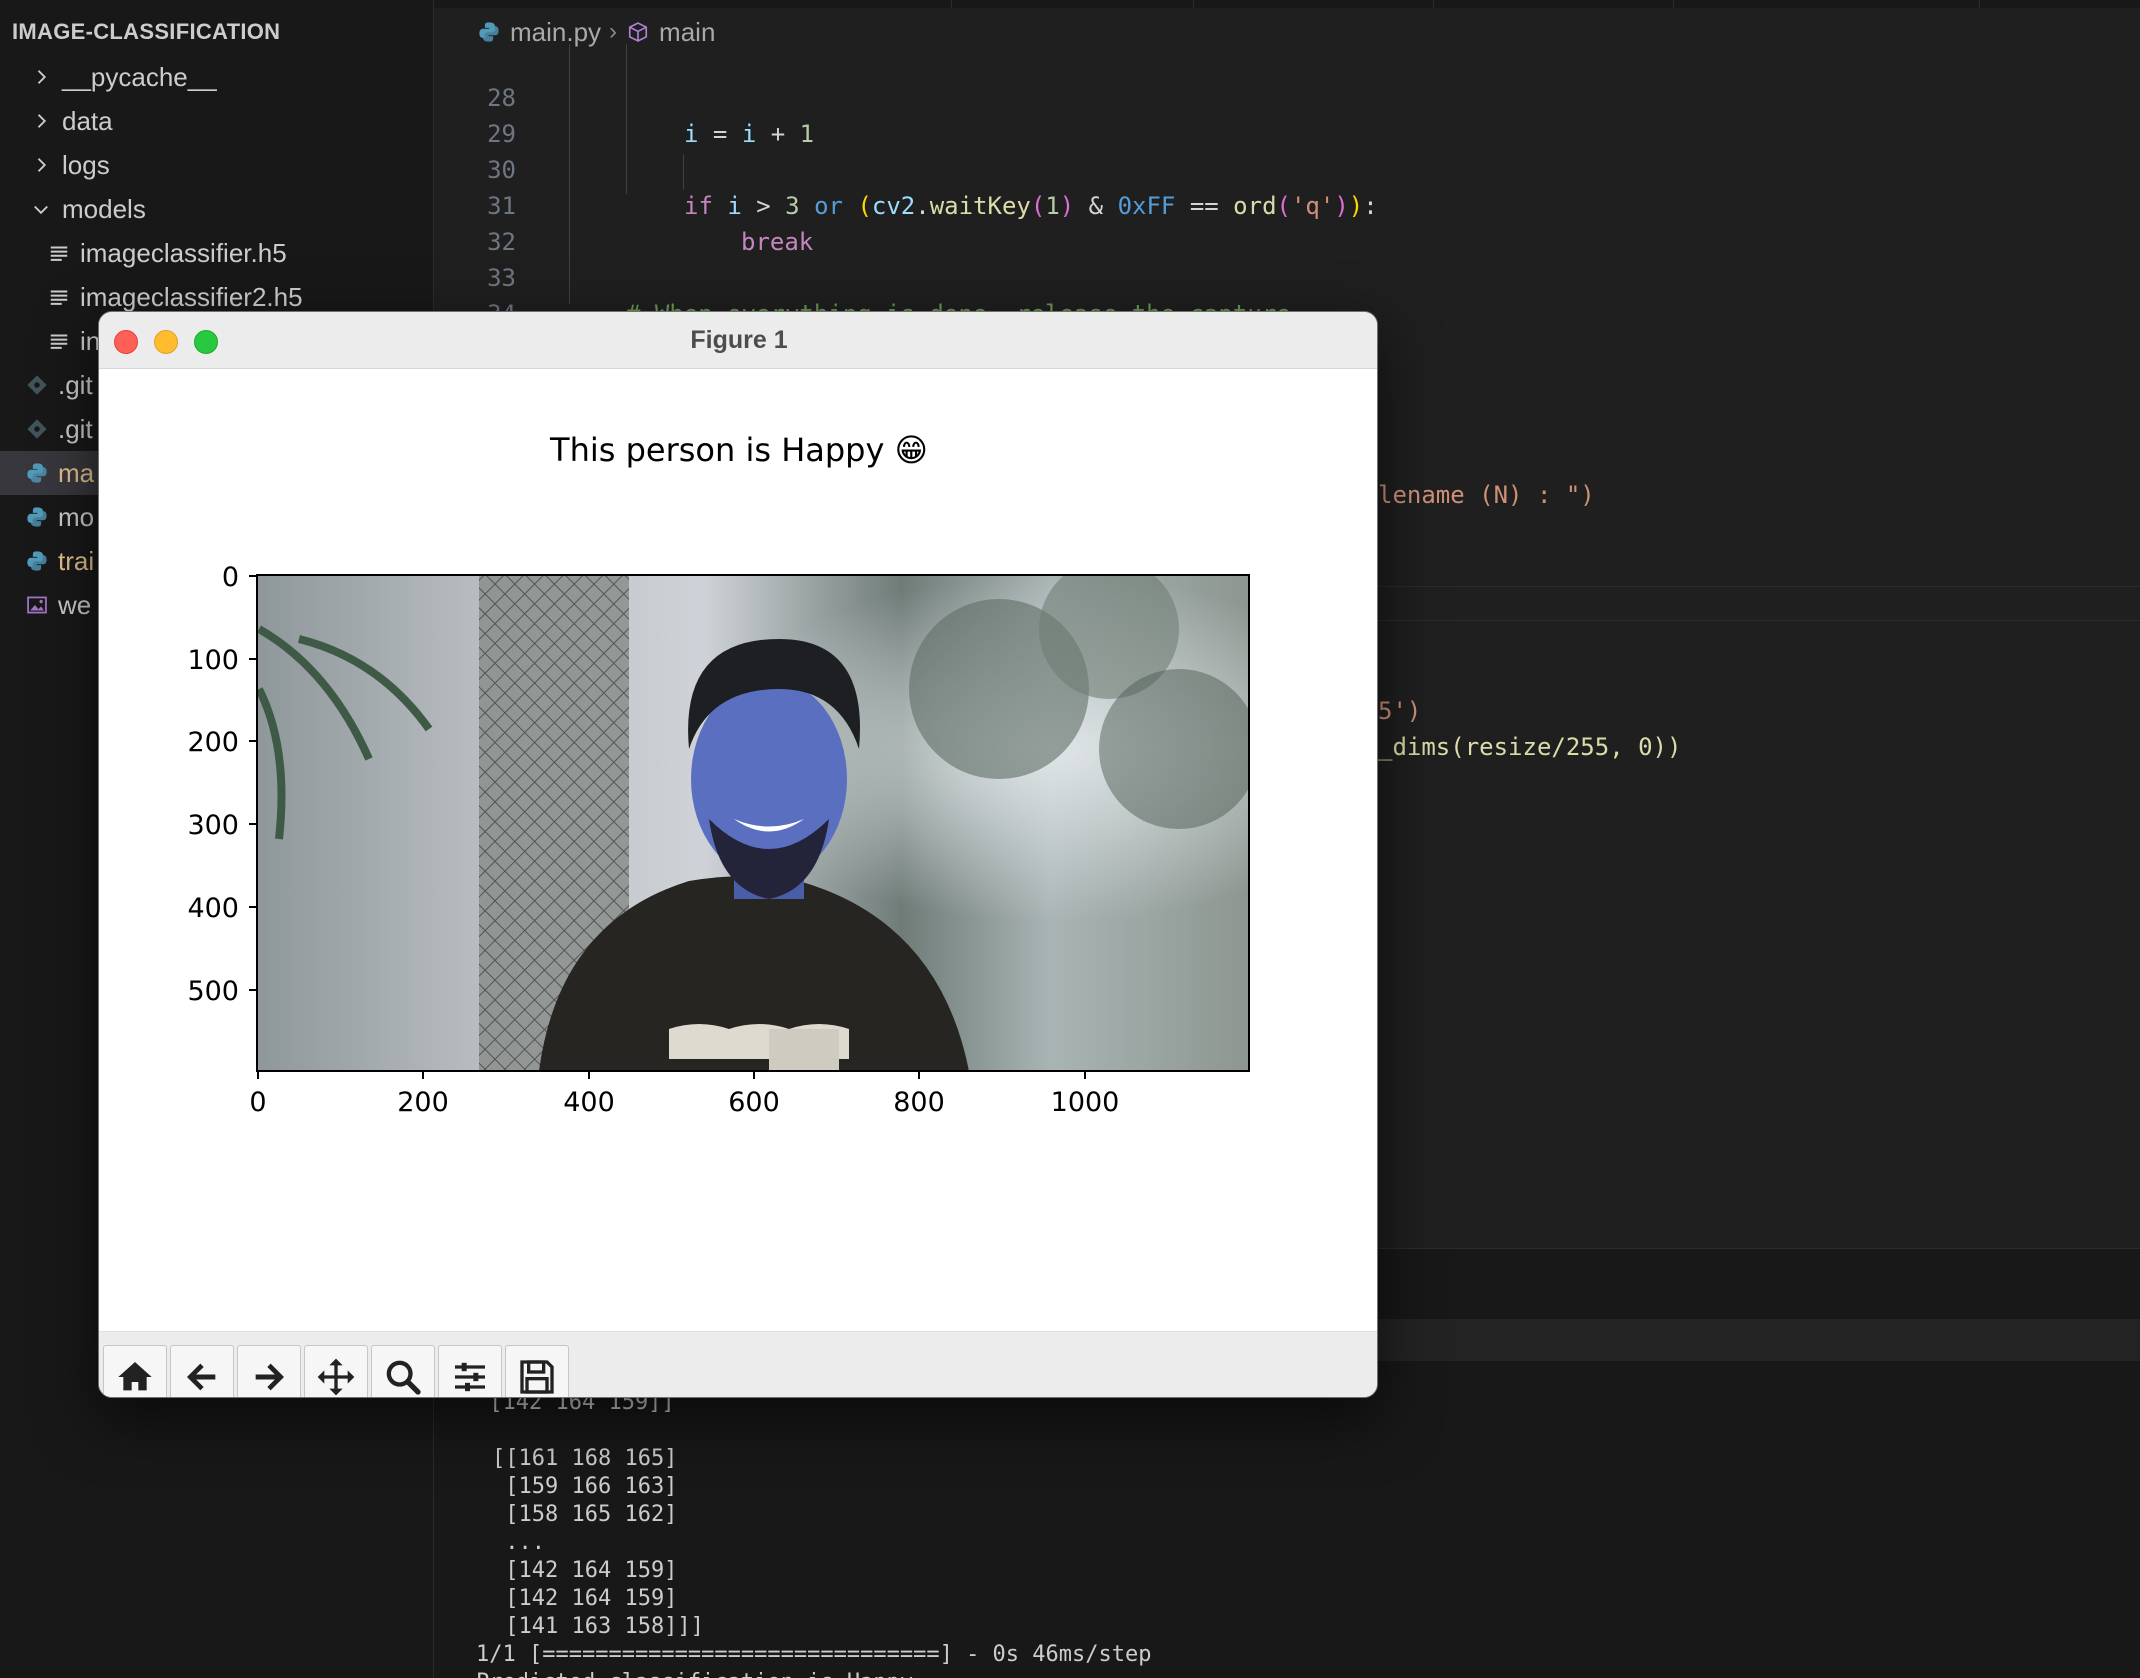 The width and height of the screenshot is (2140, 1678). What do you see at coordinates (191, 296) in the screenshot?
I see `tree-item-label: imageclassifier2.h5` at bounding box center [191, 296].